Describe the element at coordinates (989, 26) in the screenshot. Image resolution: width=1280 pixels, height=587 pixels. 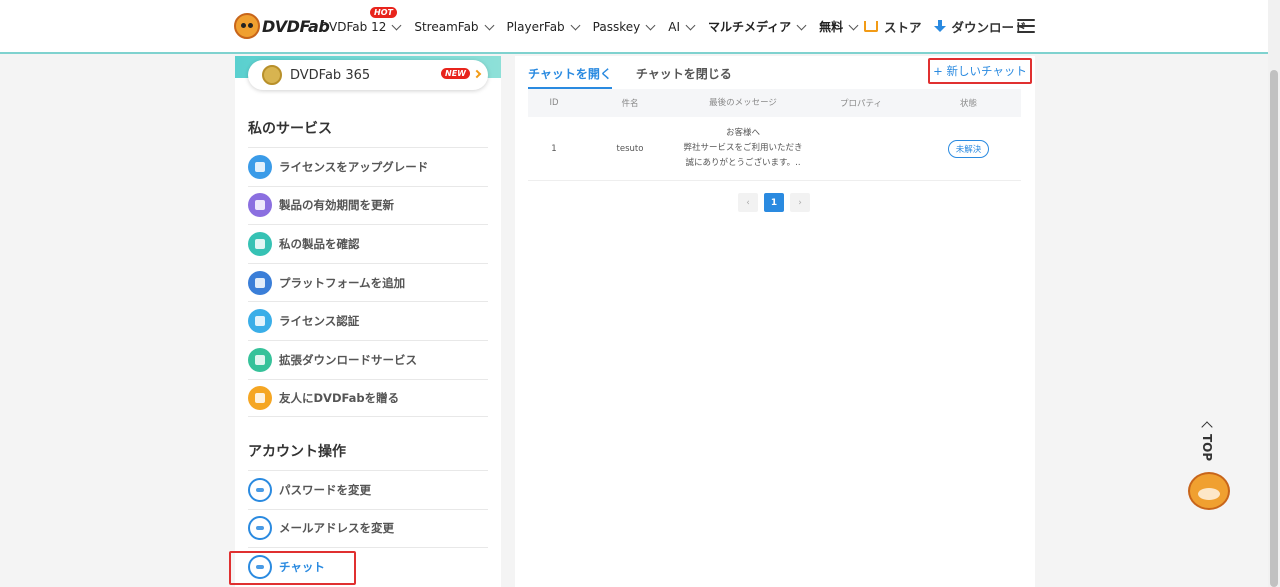
I see `download-link: ダウンロード` at that location.